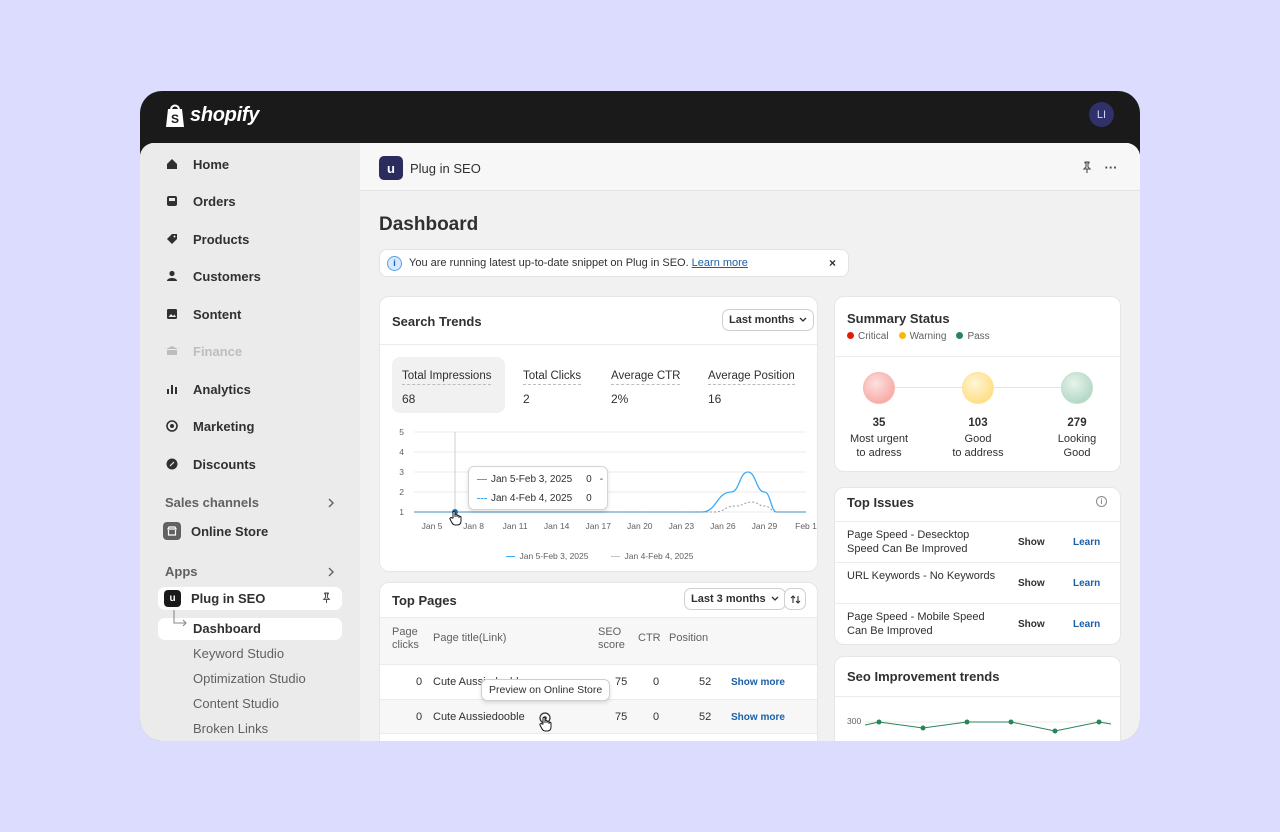  I want to click on cell-position: 52, so click(705, 717).